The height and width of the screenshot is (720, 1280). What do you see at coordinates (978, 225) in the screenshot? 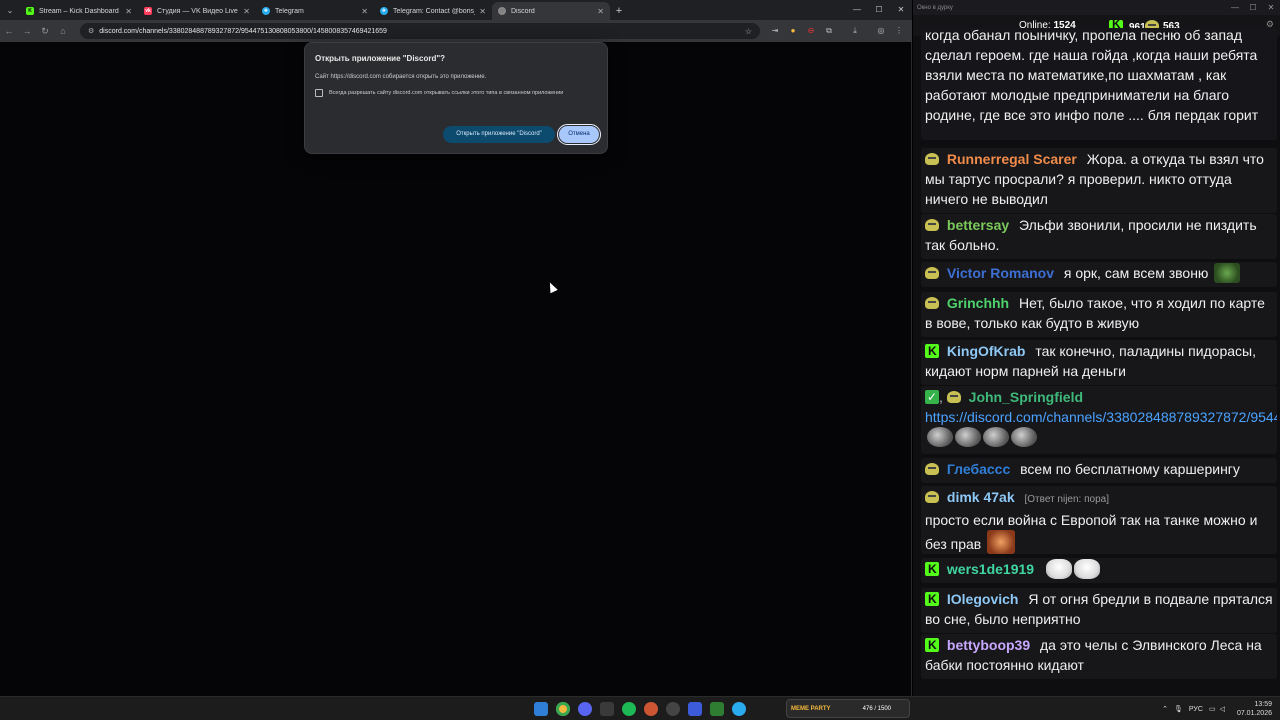
I see `username: bettersay` at bounding box center [978, 225].